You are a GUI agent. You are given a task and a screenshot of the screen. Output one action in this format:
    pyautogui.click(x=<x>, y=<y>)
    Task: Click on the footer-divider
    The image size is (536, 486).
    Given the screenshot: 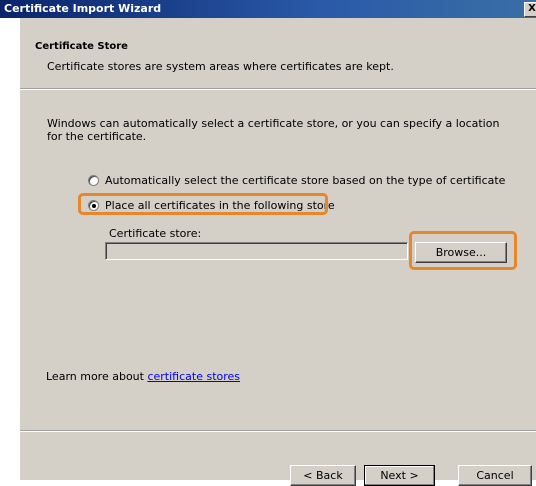 What is the action you would take?
    pyautogui.click(x=278, y=431)
    